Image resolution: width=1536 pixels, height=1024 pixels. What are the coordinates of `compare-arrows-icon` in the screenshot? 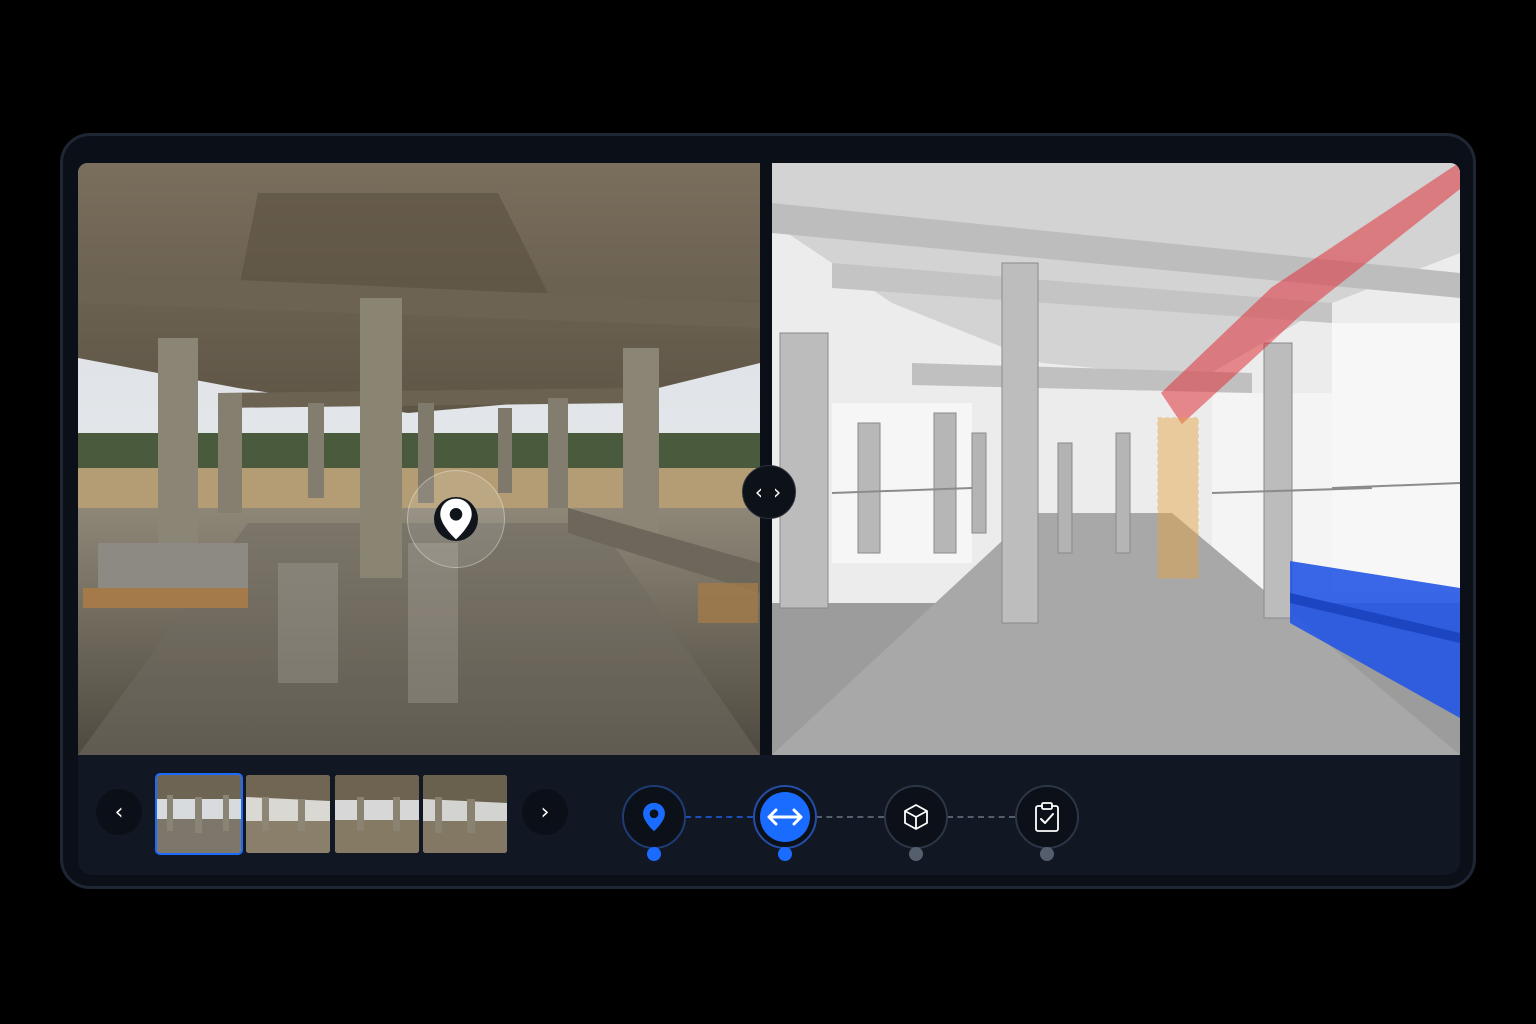 It's located at (785, 817).